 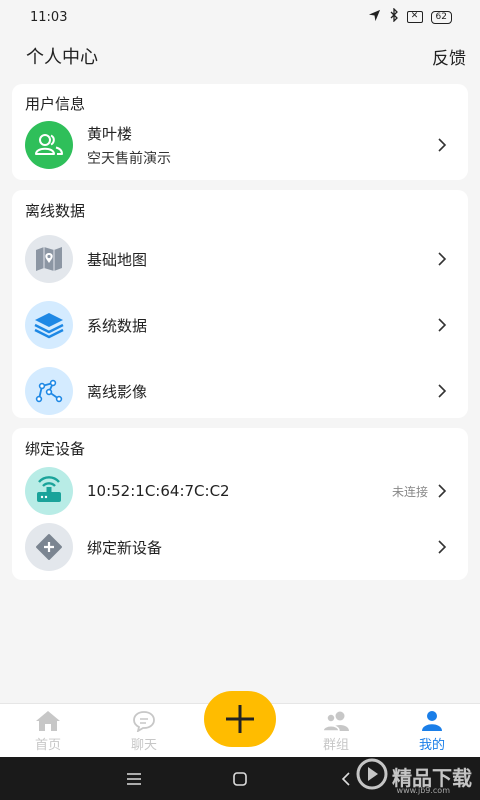 I want to click on router-icon, so click(x=49, y=489).